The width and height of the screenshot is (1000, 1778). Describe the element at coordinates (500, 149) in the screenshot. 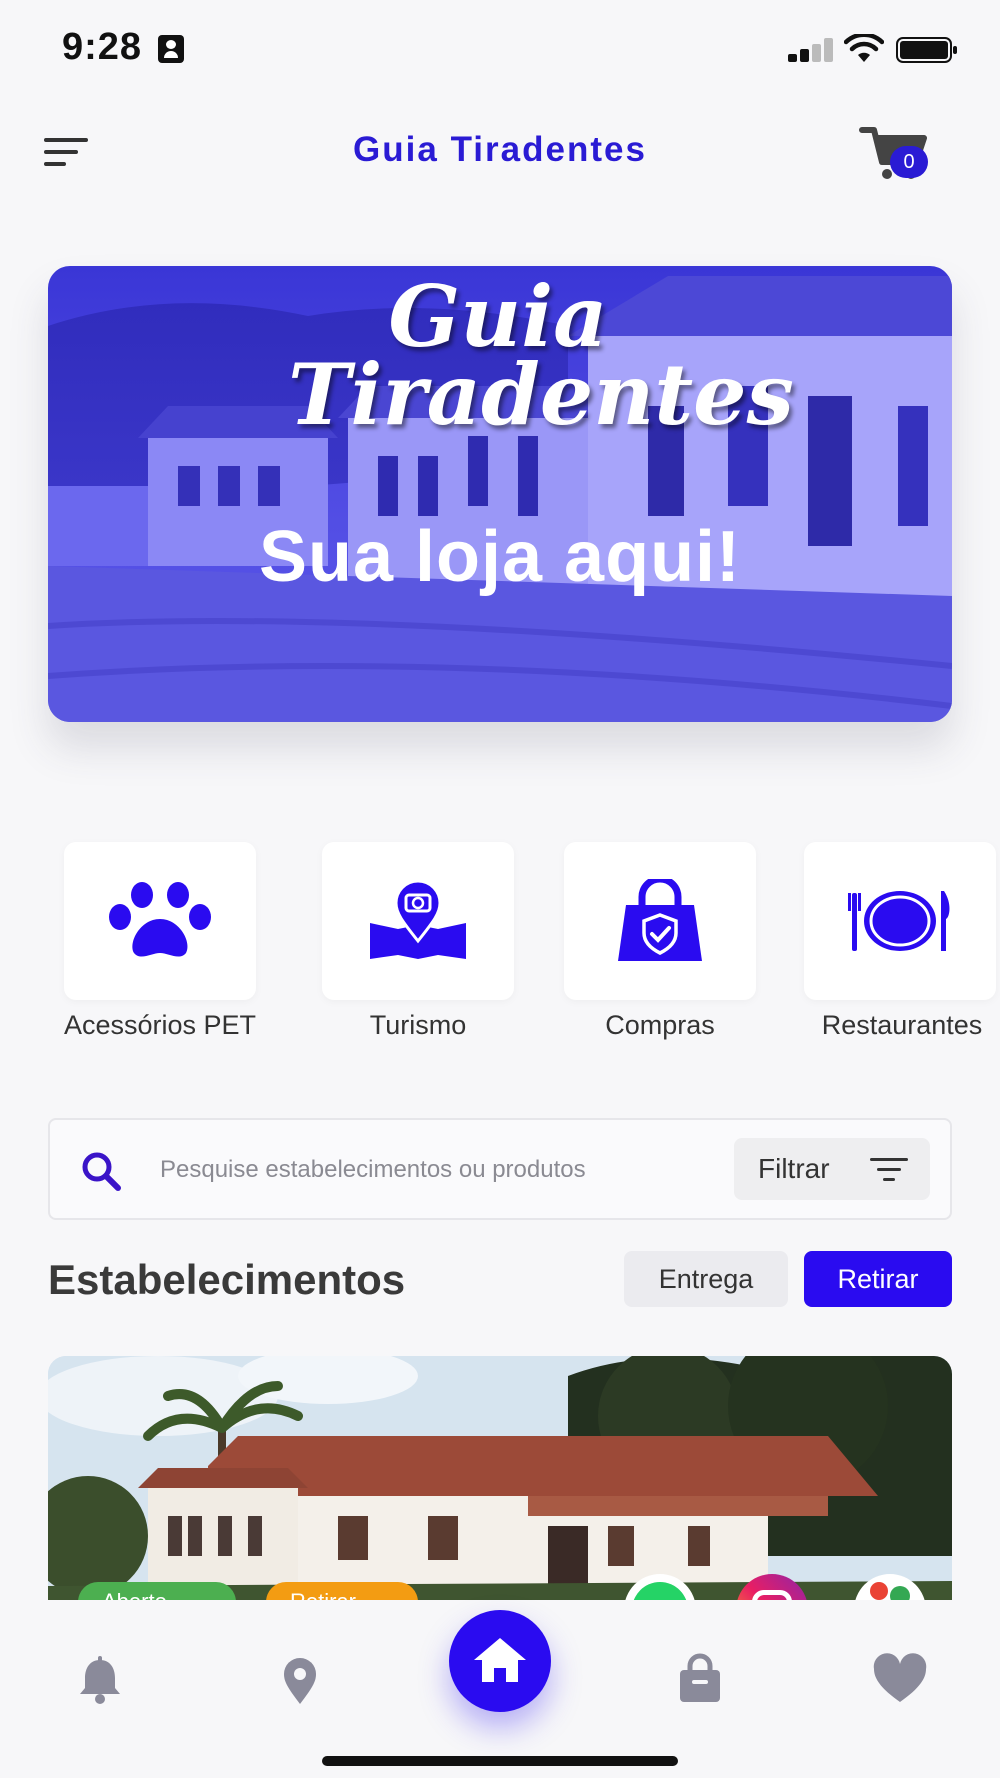

I see `app-title: Guia Tiradentes` at that location.